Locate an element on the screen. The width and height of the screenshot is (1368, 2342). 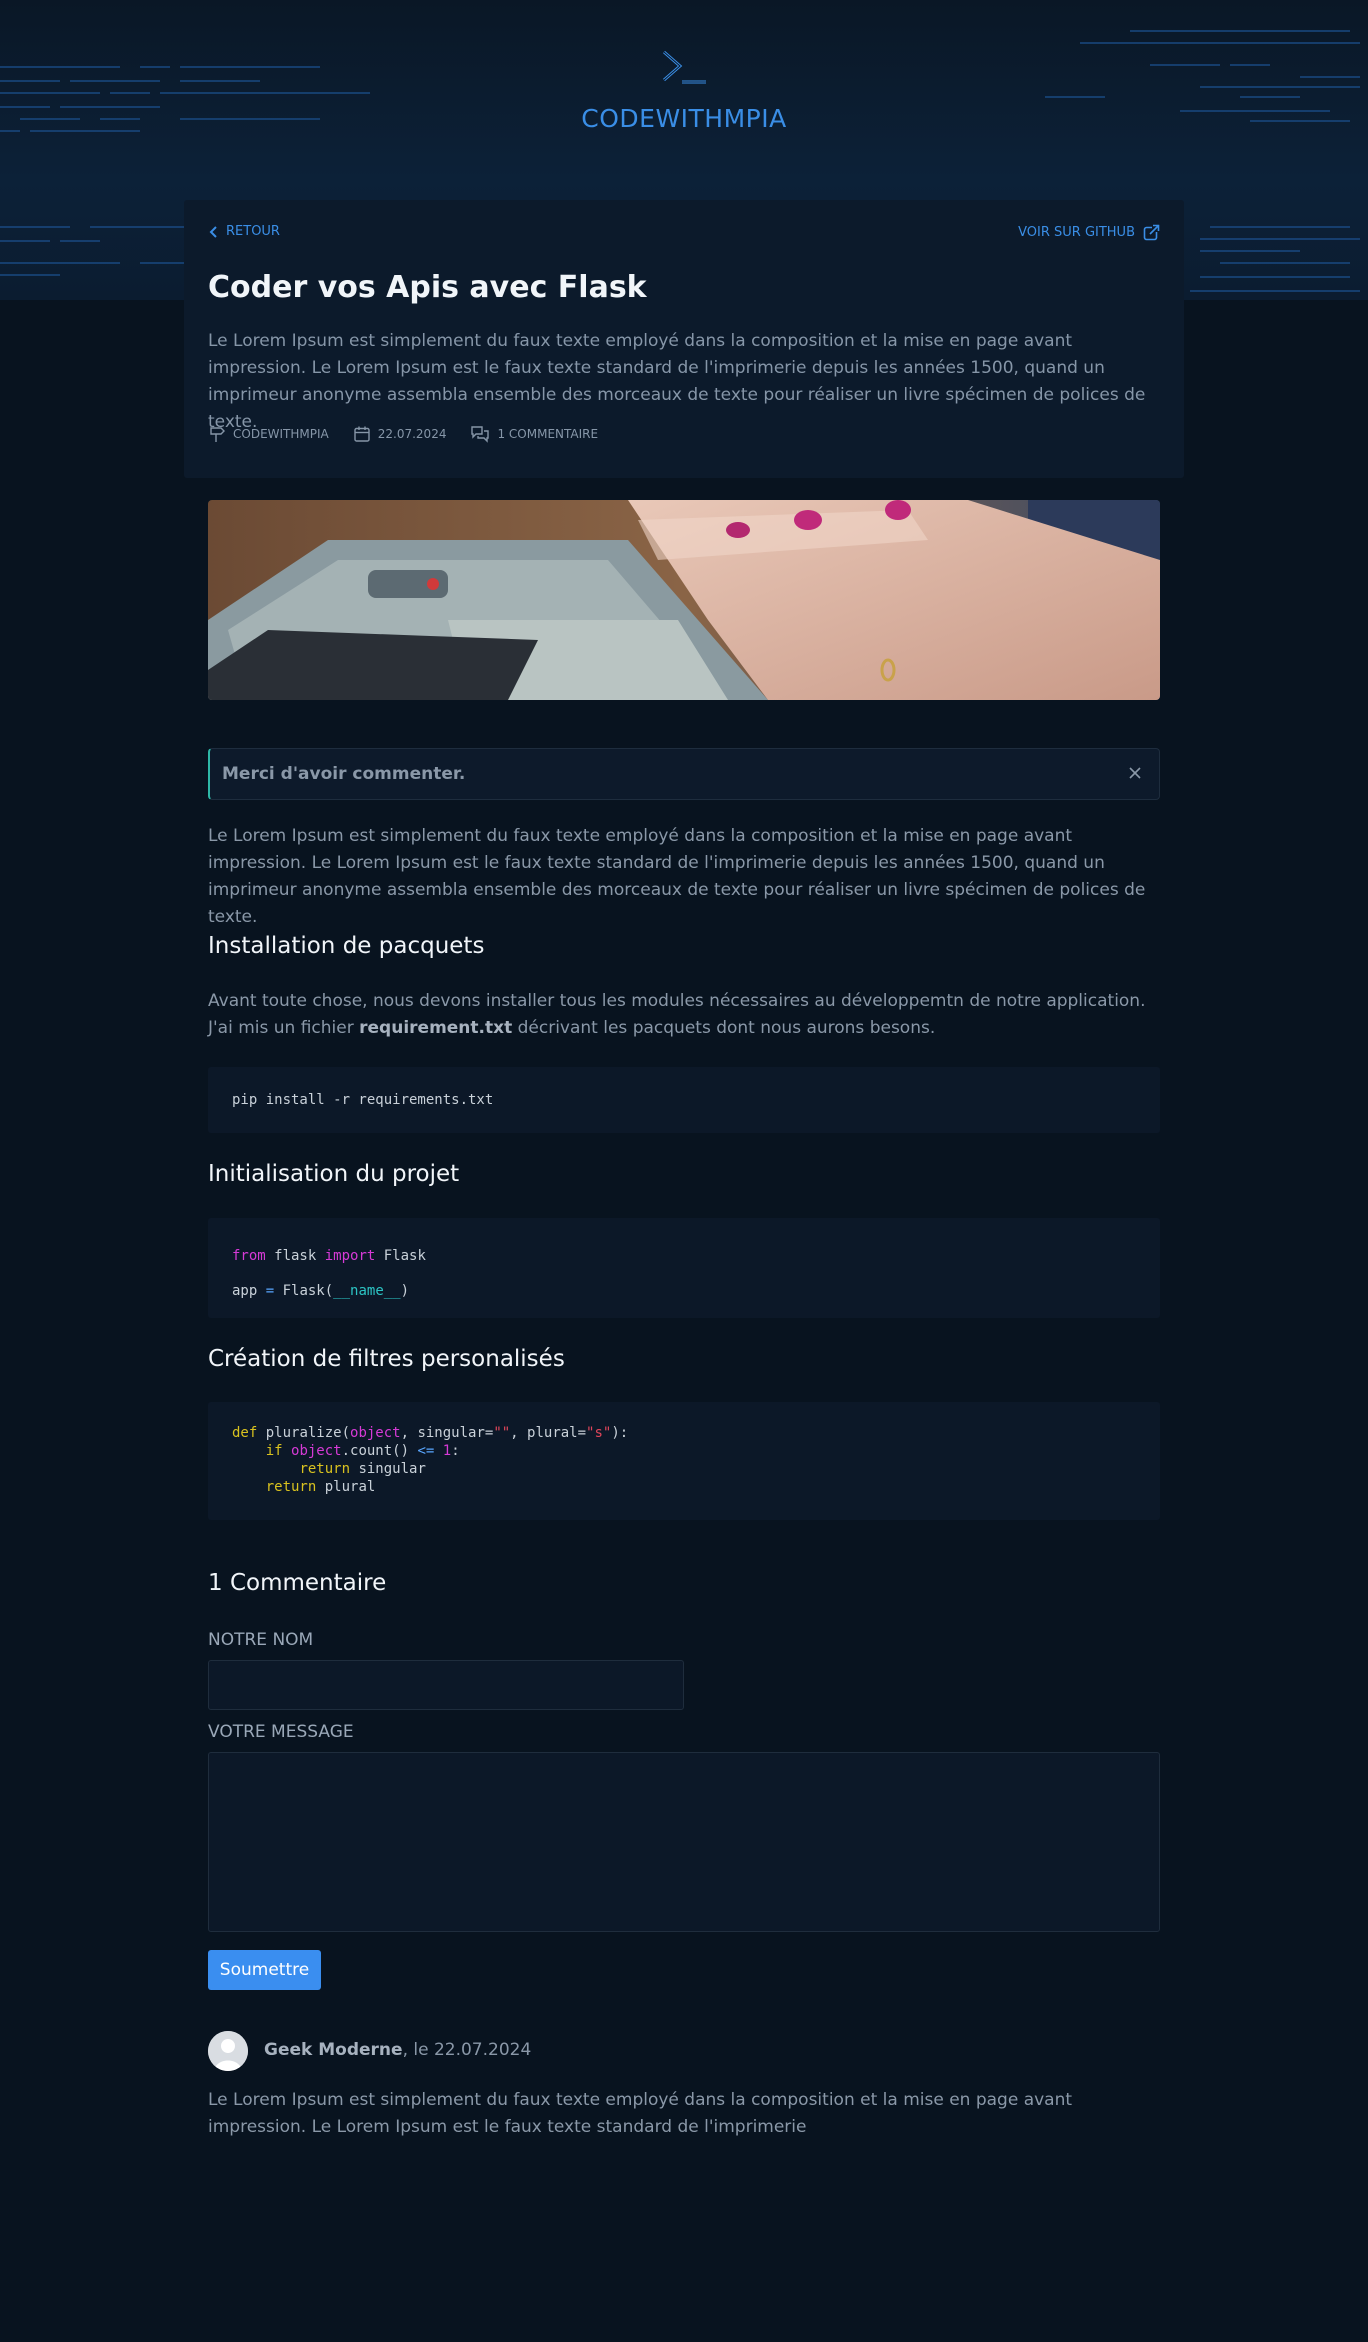
message-textarea is located at coordinates (684, 1842).